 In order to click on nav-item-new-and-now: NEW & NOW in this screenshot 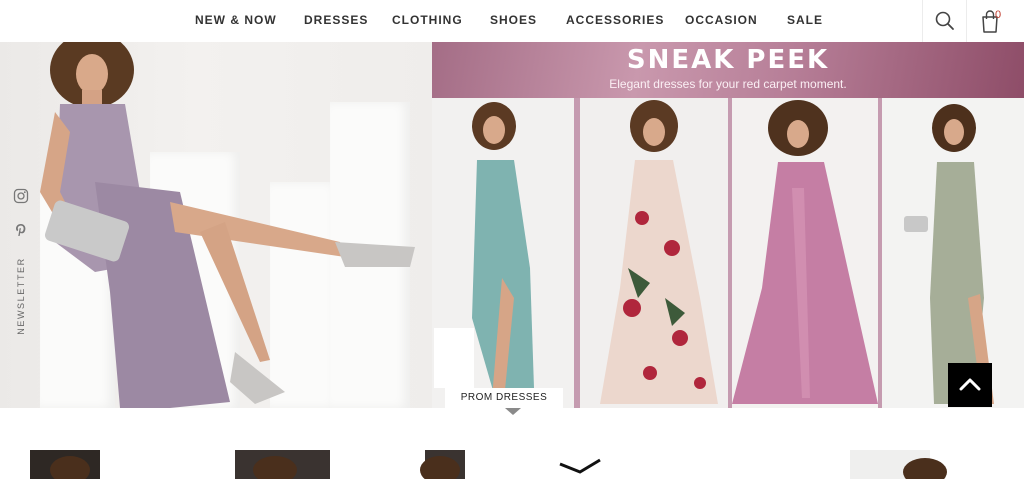, I will do `click(236, 20)`.